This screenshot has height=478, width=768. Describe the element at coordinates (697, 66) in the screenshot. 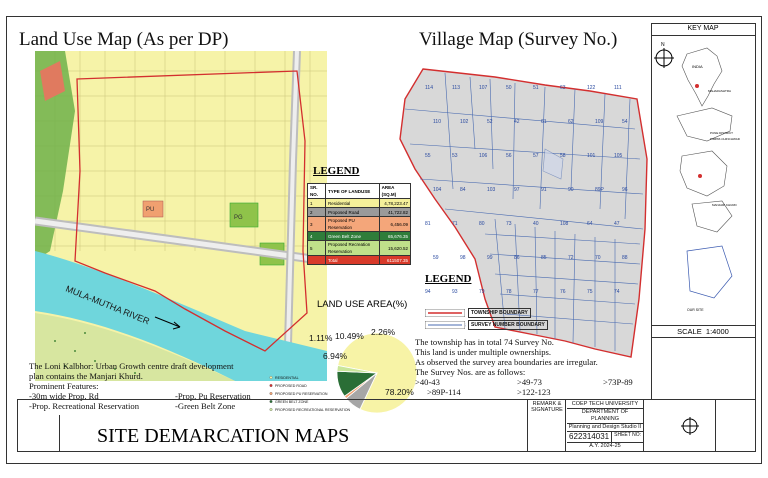

I see `keymap-label: INDIA` at that location.